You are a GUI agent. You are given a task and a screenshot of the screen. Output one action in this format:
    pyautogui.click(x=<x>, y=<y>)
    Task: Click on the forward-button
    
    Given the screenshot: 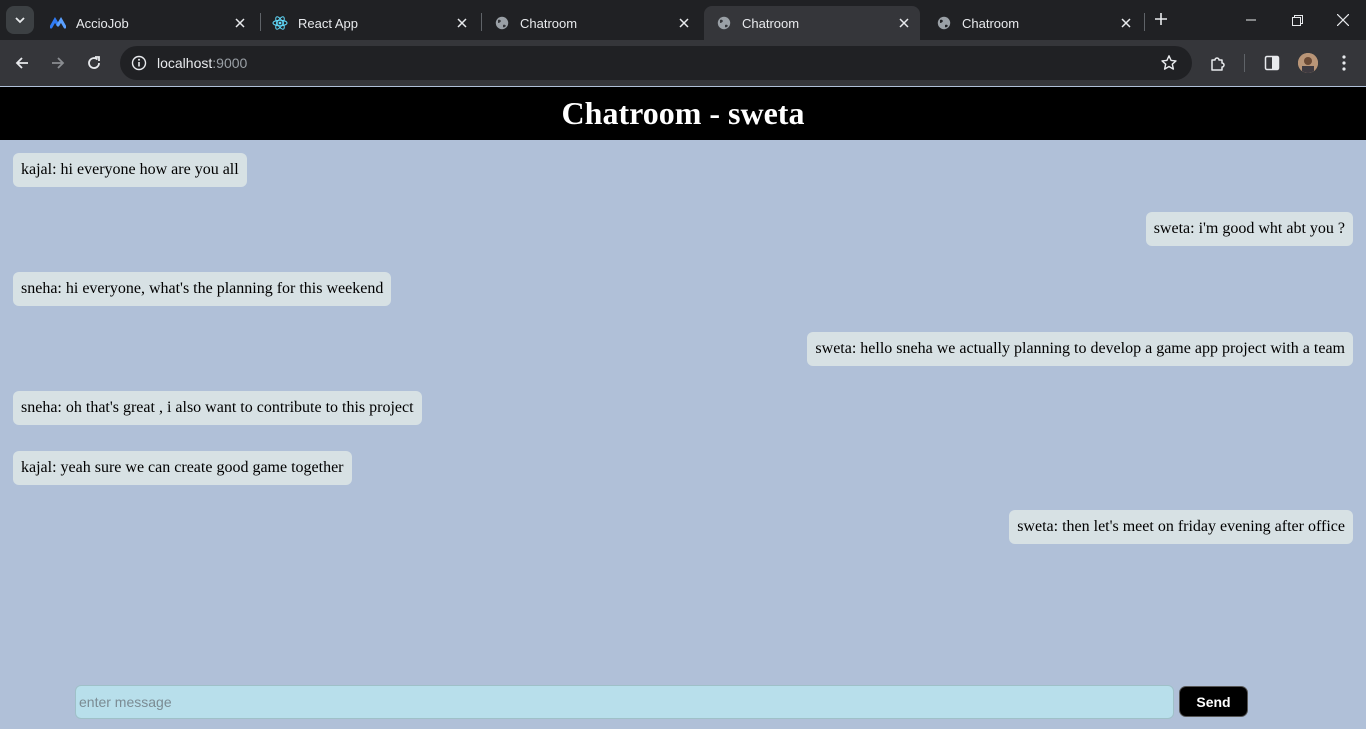 What is the action you would take?
    pyautogui.click(x=58, y=63)
    